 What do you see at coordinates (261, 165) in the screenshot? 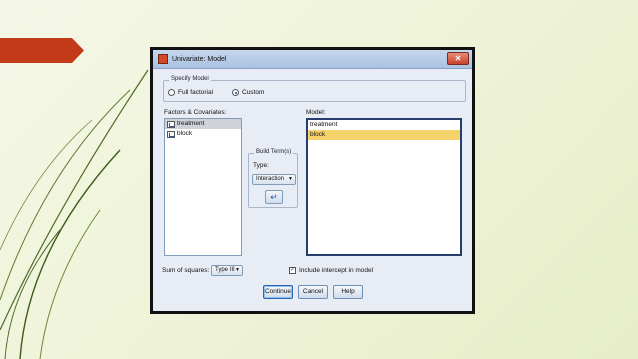
I see `type-label: Type:` at bounding box center [261, 165].